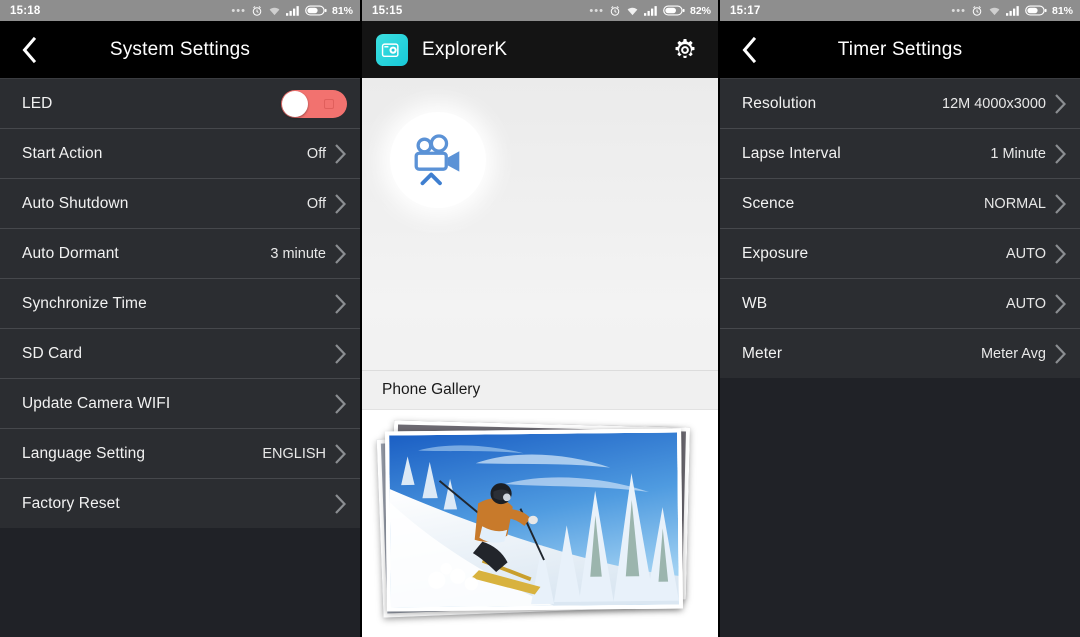  Describe the element at coordinates (900, 253) in the screenshot. I see `list-item-exposure: Exposure AUTO` at that location.